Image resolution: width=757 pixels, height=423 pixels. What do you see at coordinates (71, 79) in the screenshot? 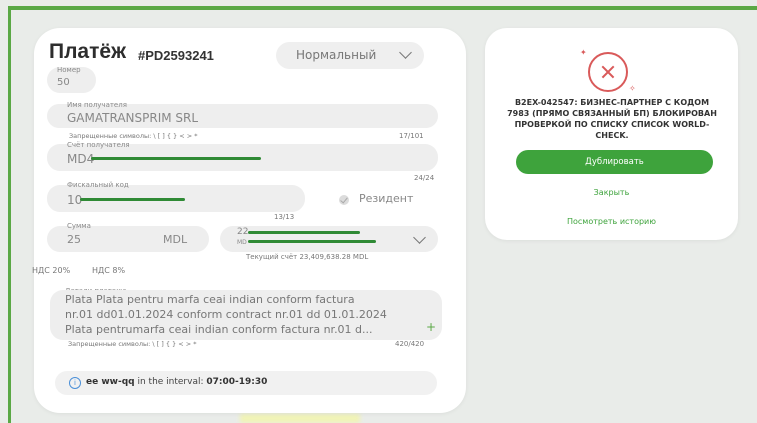
I see `number-field: Номер 50` at bounding box center [71, 79].